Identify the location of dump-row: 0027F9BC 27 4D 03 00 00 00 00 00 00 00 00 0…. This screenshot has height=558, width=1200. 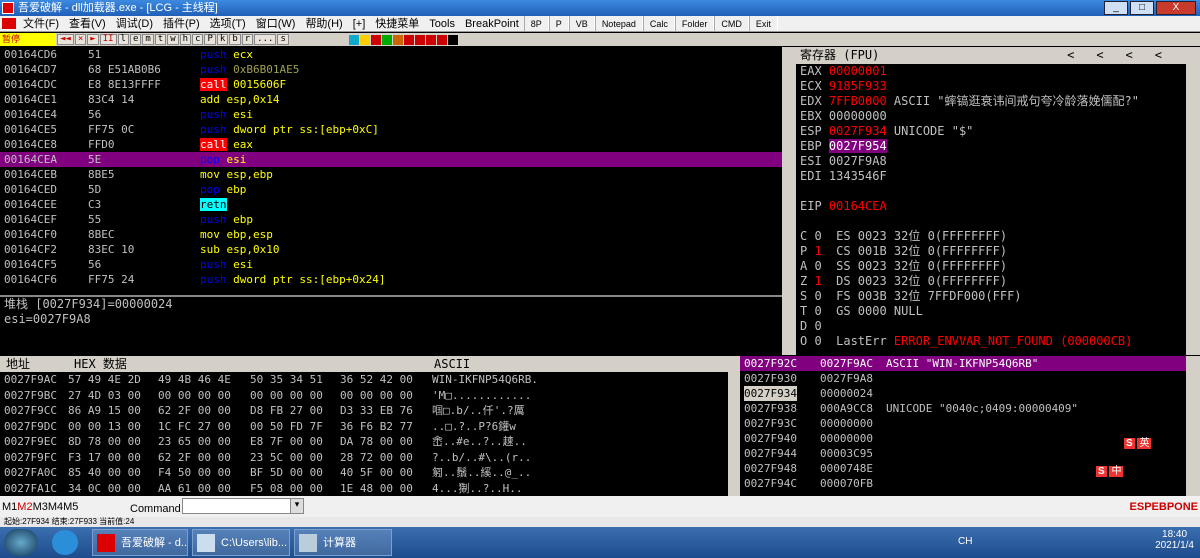
(364, 396).